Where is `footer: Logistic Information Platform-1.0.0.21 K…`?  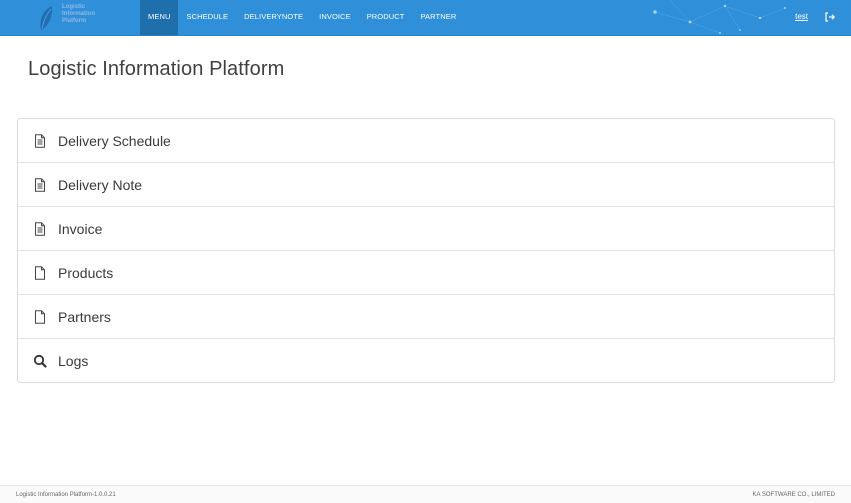 footer: Logistic Information Platform-1.0.0.21 K… is located at coordinates (425, 494).